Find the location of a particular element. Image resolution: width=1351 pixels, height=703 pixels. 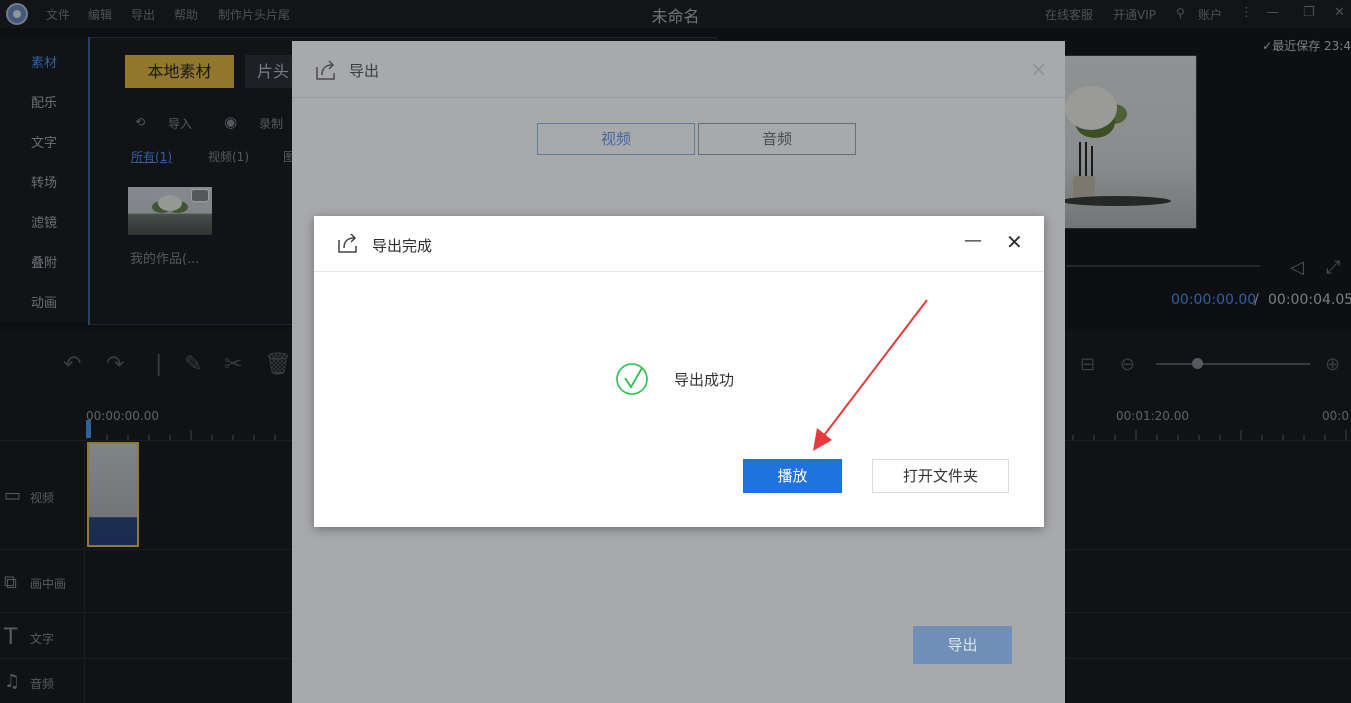

open-folder-button: 打开文件夹 is located at coordinates (940, 476).